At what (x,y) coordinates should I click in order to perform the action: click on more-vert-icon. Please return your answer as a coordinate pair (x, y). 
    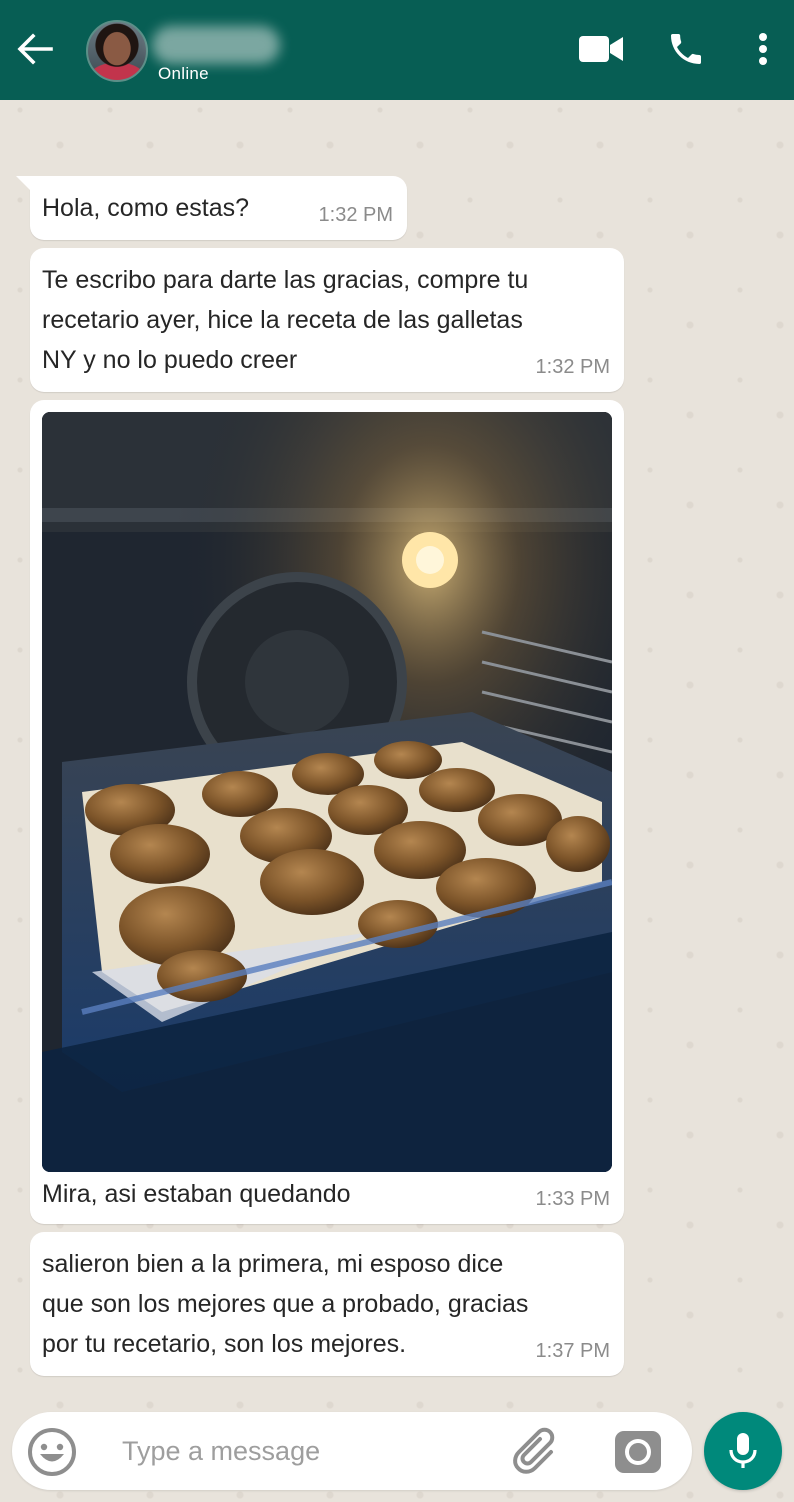
    Looking at the image, I should click on (763, 49).